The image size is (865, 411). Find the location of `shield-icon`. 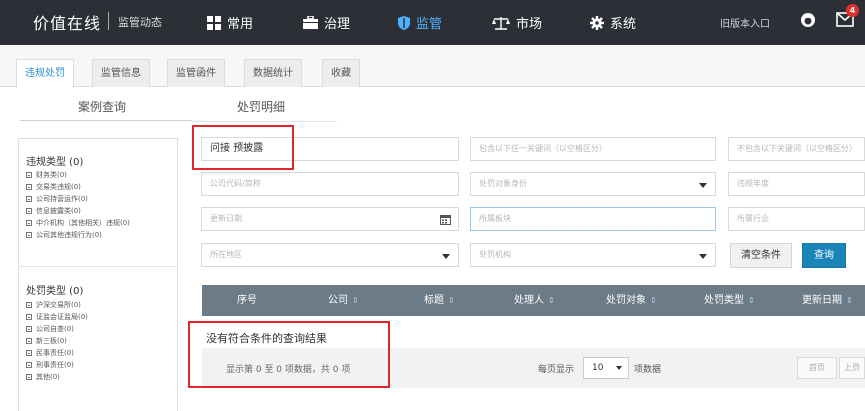

shield-icon is located at coordinates (404, 22).